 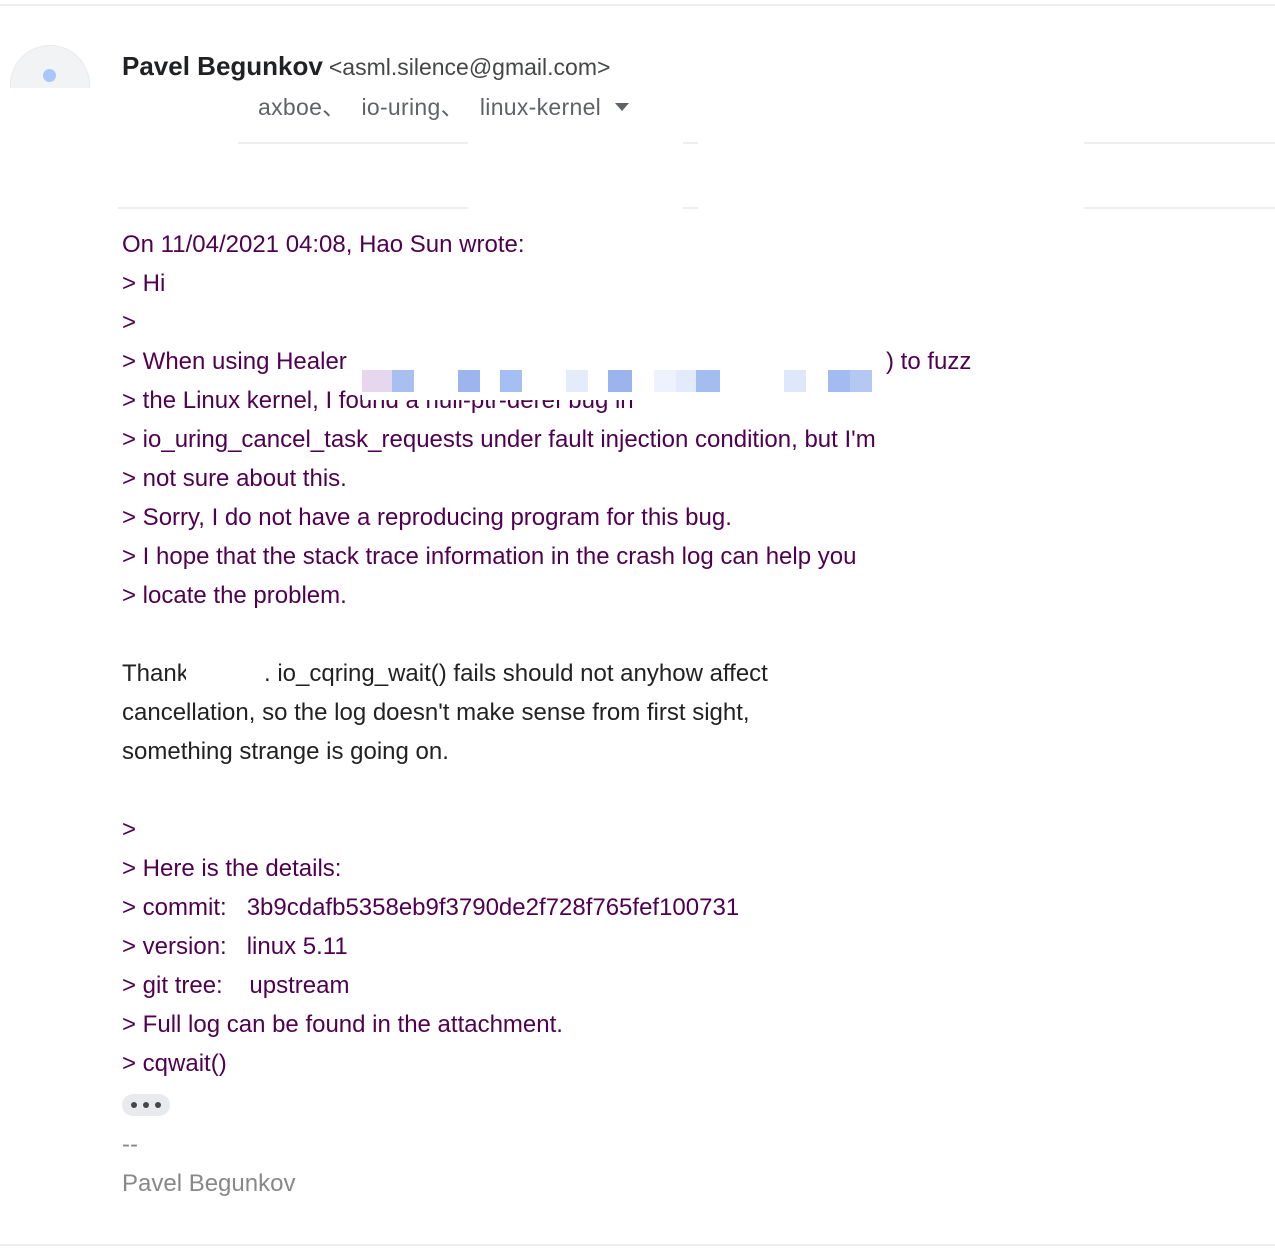 What do you see at coordinates (49, 75) in the screenshot?
I see `avatar-dot` at bounding box center [49, 75].